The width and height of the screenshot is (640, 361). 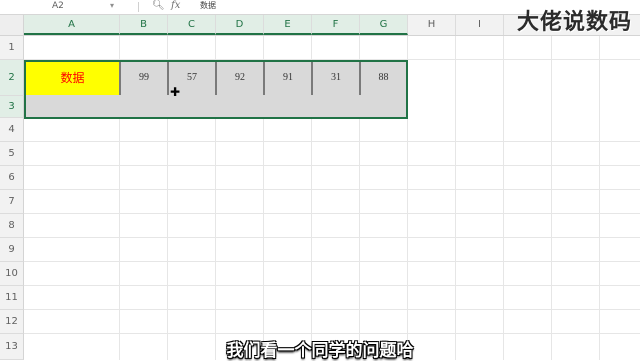 I want to click on row-header-6: 6, so click(x=12, y=178).